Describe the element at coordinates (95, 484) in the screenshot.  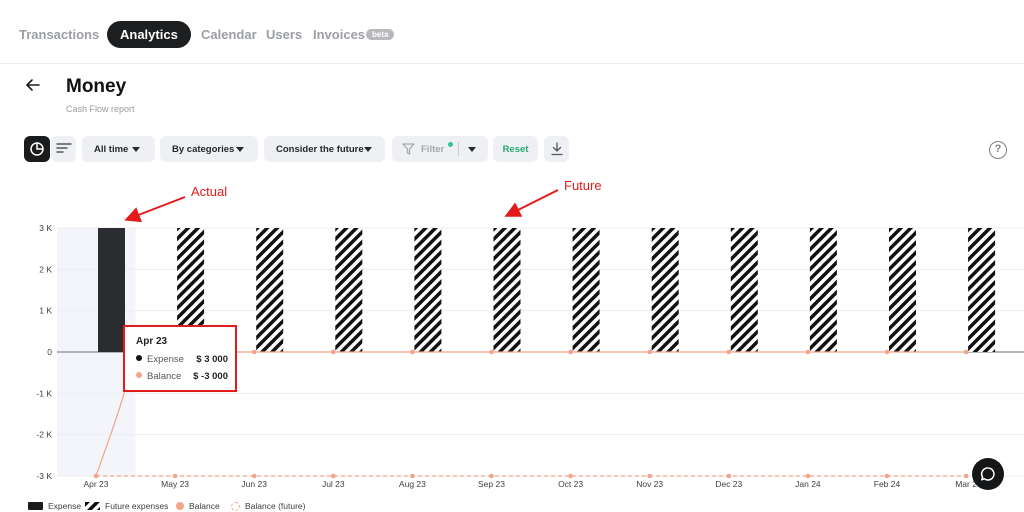
I see `x-tick-label: Apr 23` at that location.